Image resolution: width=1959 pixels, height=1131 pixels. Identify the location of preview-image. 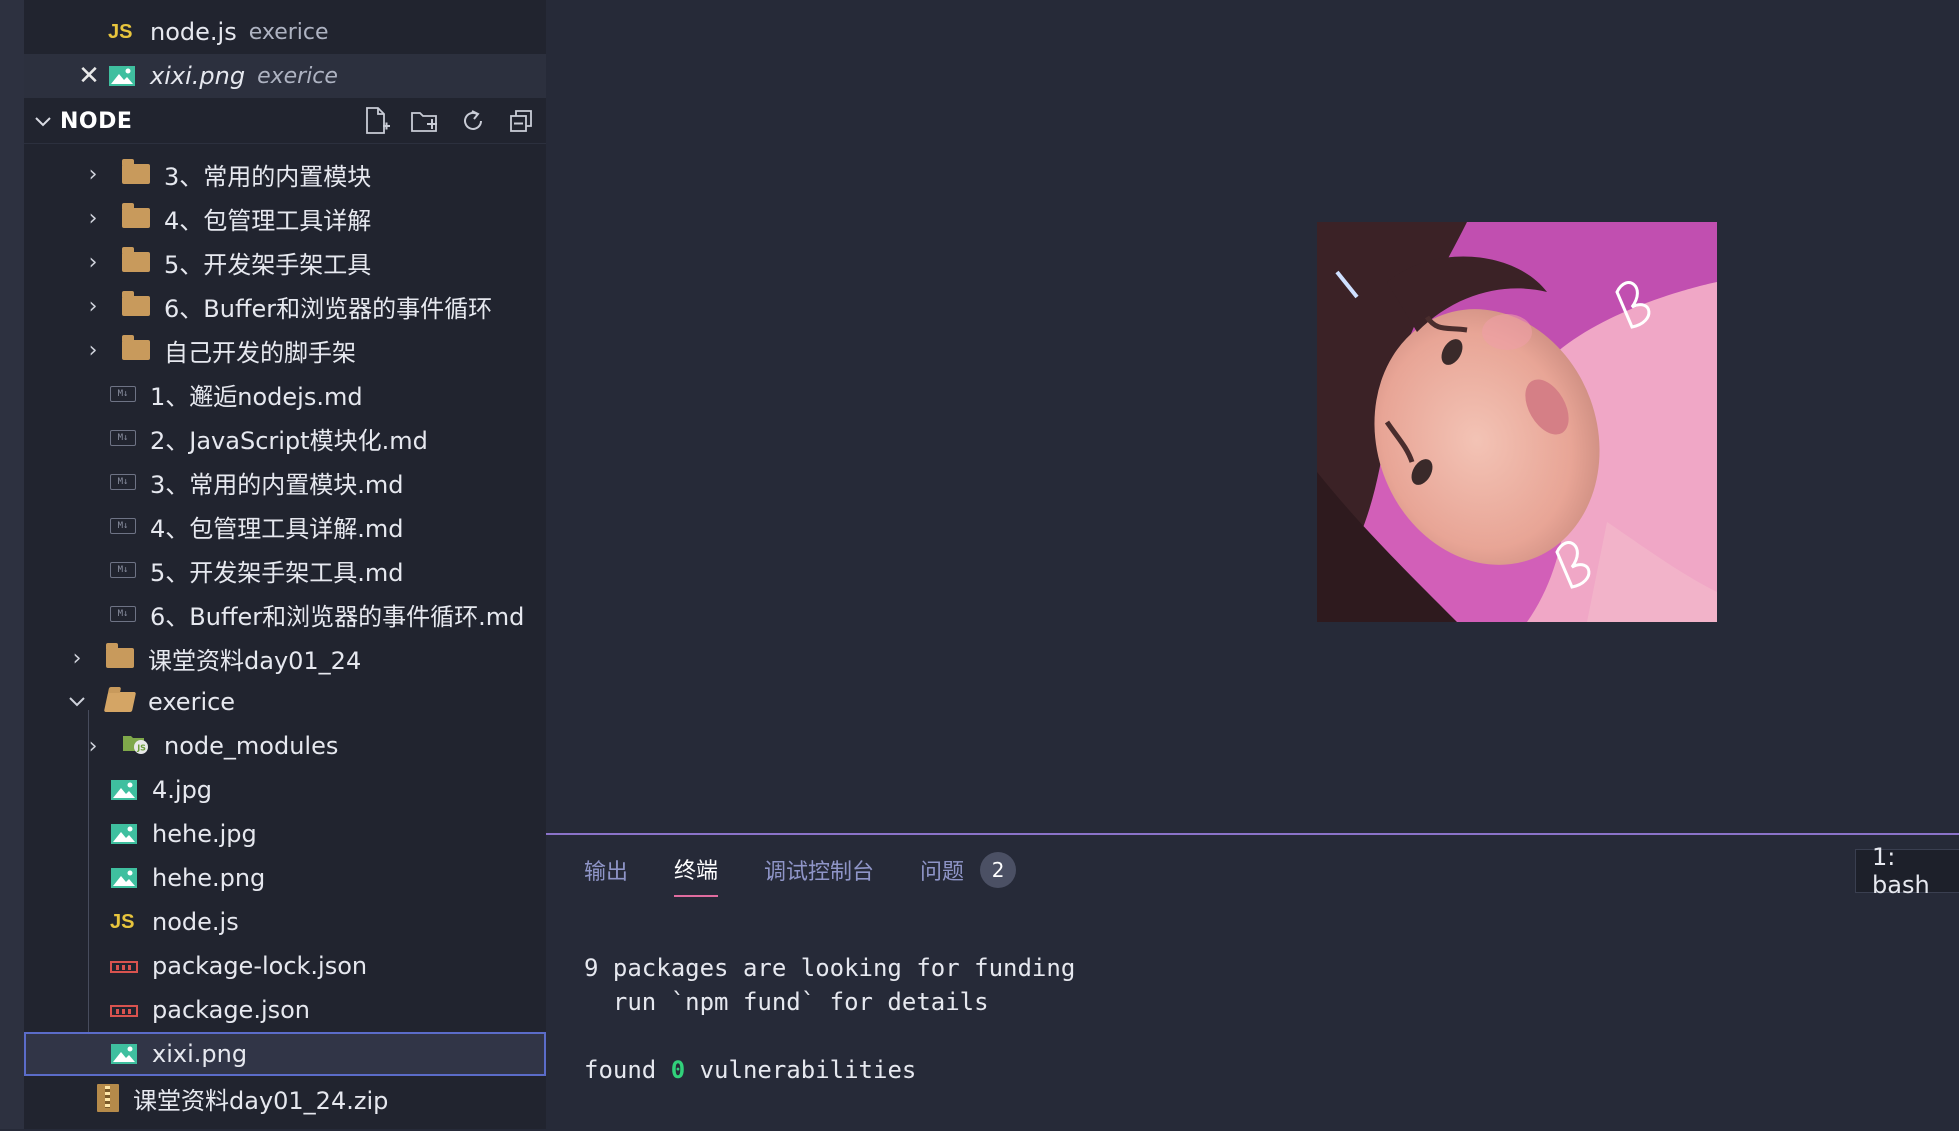
(1517, 422).